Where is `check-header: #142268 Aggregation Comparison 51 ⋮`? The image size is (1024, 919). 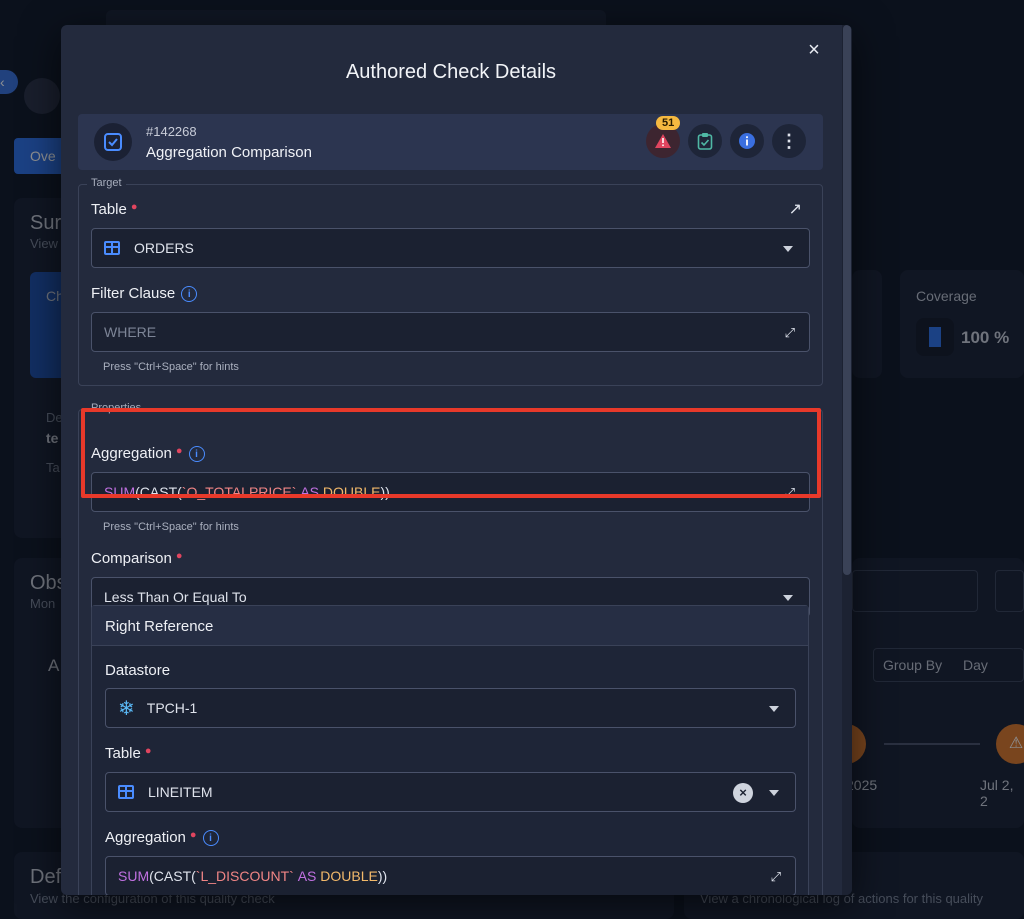
check-header: #142268 Aggregation Comparison 51 ⋮ is located at coordinates (450, 142).